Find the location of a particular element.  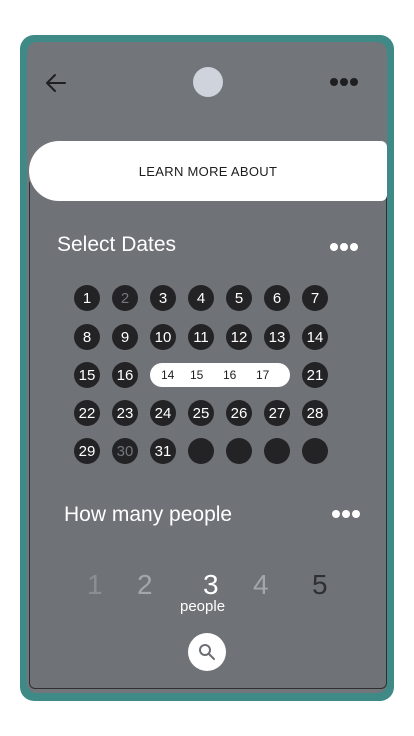

calendar-day: 2 is located at coordinates (125, 298).